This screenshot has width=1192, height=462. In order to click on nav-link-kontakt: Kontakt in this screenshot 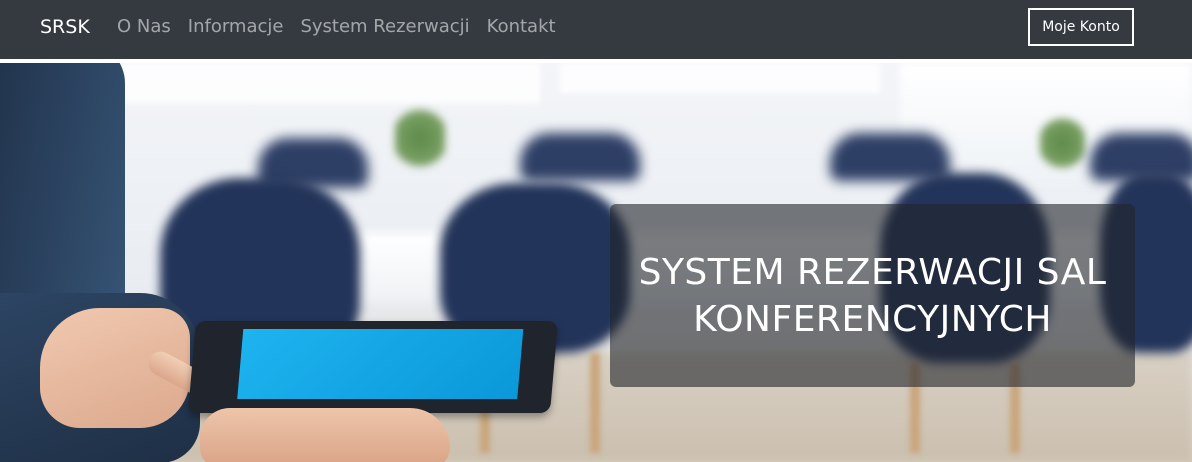, I will do `click(521, 27)`.